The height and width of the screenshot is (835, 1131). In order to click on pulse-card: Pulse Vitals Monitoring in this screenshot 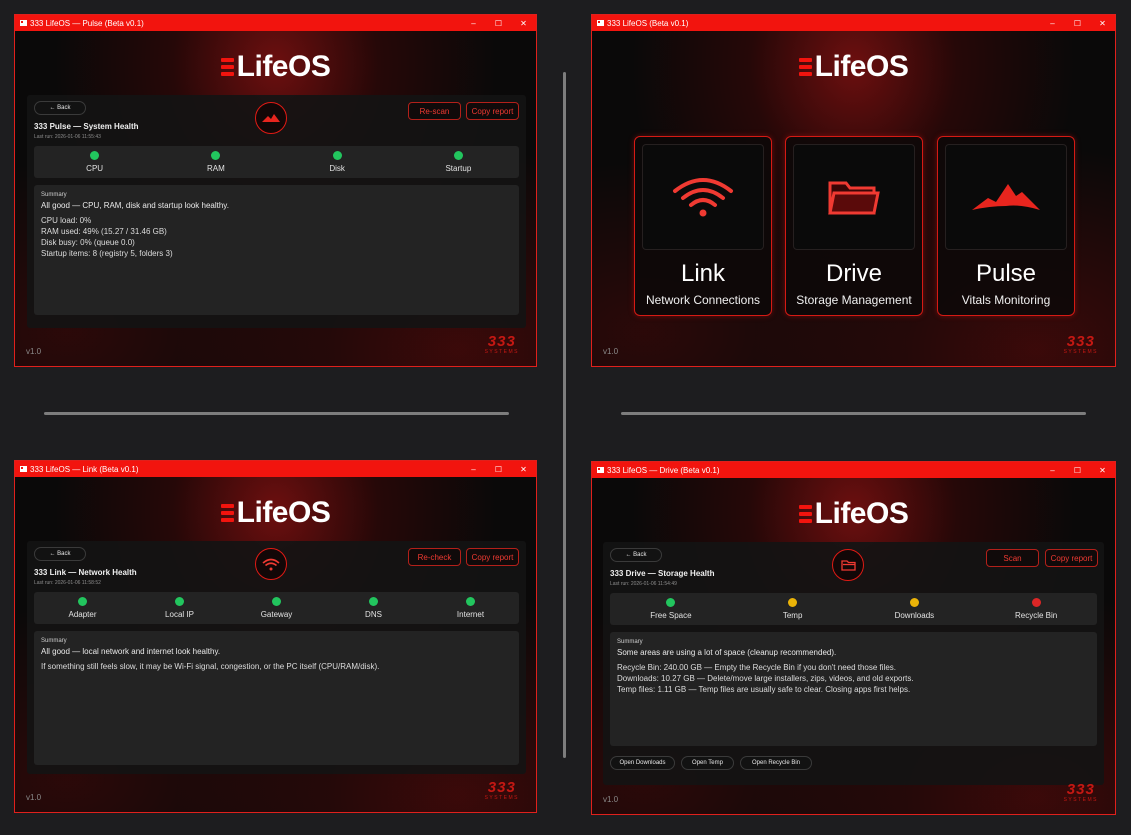, I will do `click(1006, 226)`.